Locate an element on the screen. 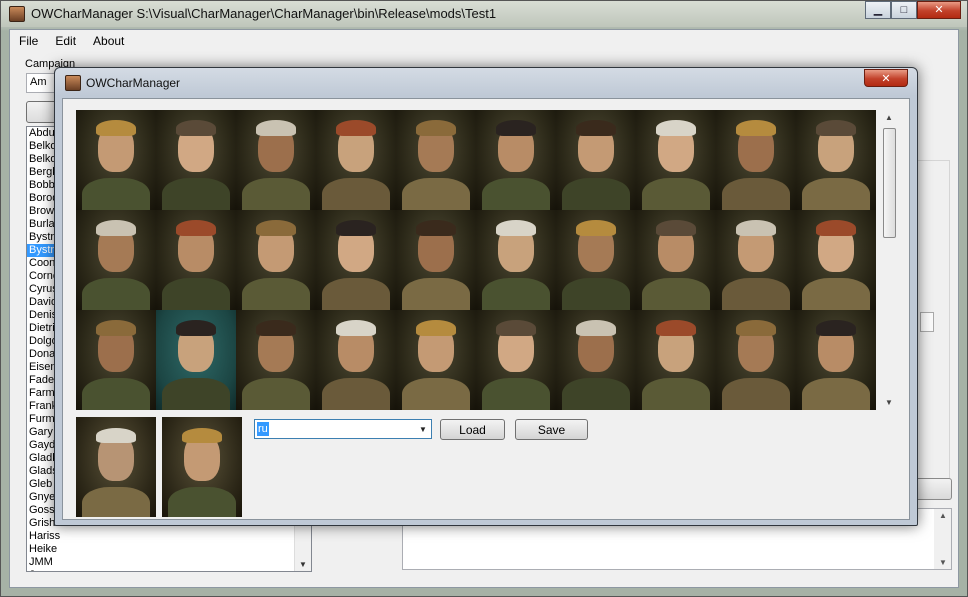  menu-file: File is located at coordinates (28, 41).